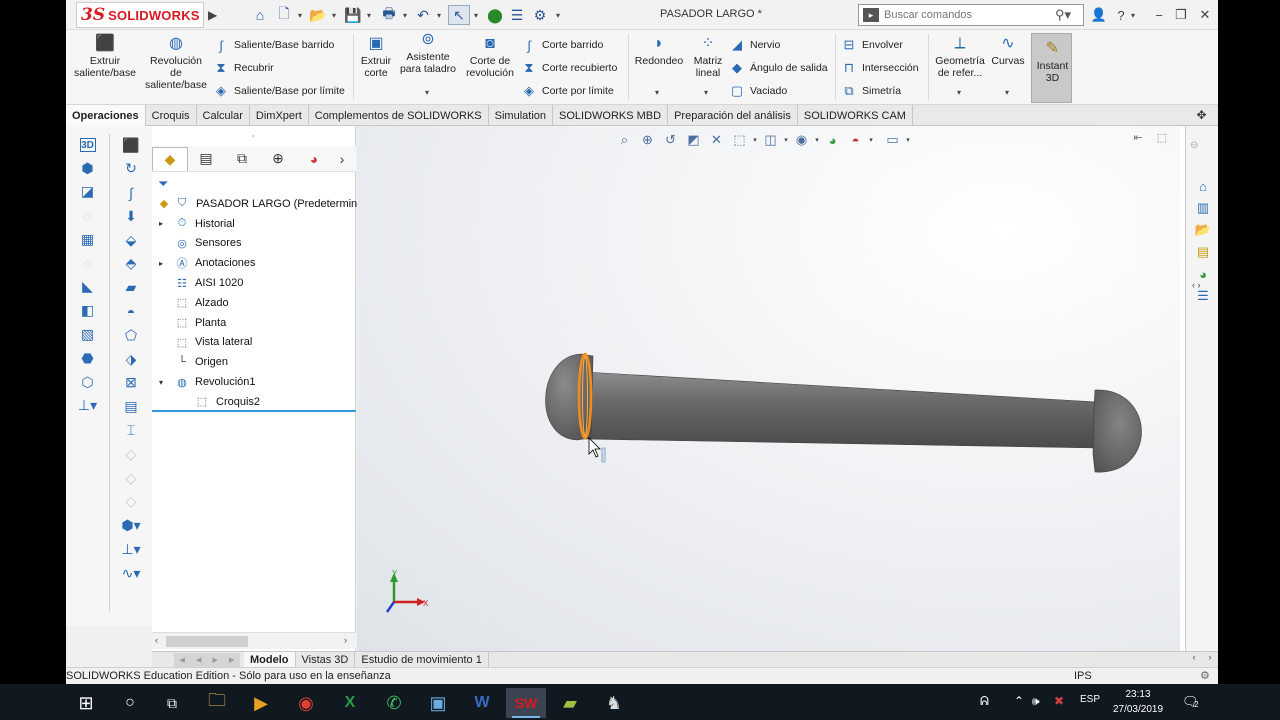  I want to click on hole-wizard-button: ⊚ Asistente para taladro, so click(428, 53).